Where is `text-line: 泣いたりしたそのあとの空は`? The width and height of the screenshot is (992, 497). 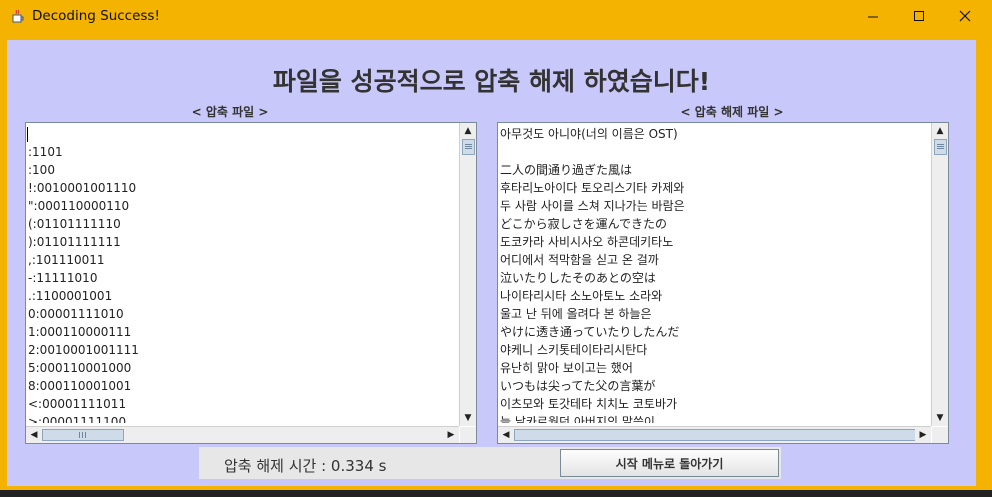 text-line: 泣いたりしたそのあとの空は is located at coordinates (578, 278).